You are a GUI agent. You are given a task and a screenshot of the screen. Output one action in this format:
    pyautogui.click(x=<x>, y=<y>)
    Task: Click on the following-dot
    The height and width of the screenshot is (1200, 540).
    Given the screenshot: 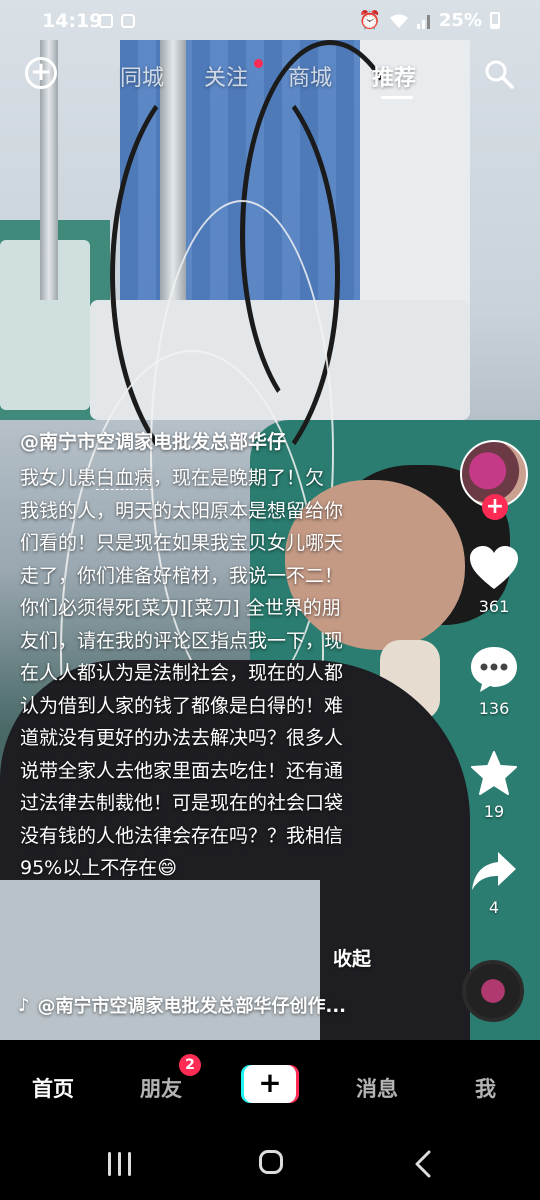 What is the action you would take?
    pyautogui.click(x=258, y=63)
    